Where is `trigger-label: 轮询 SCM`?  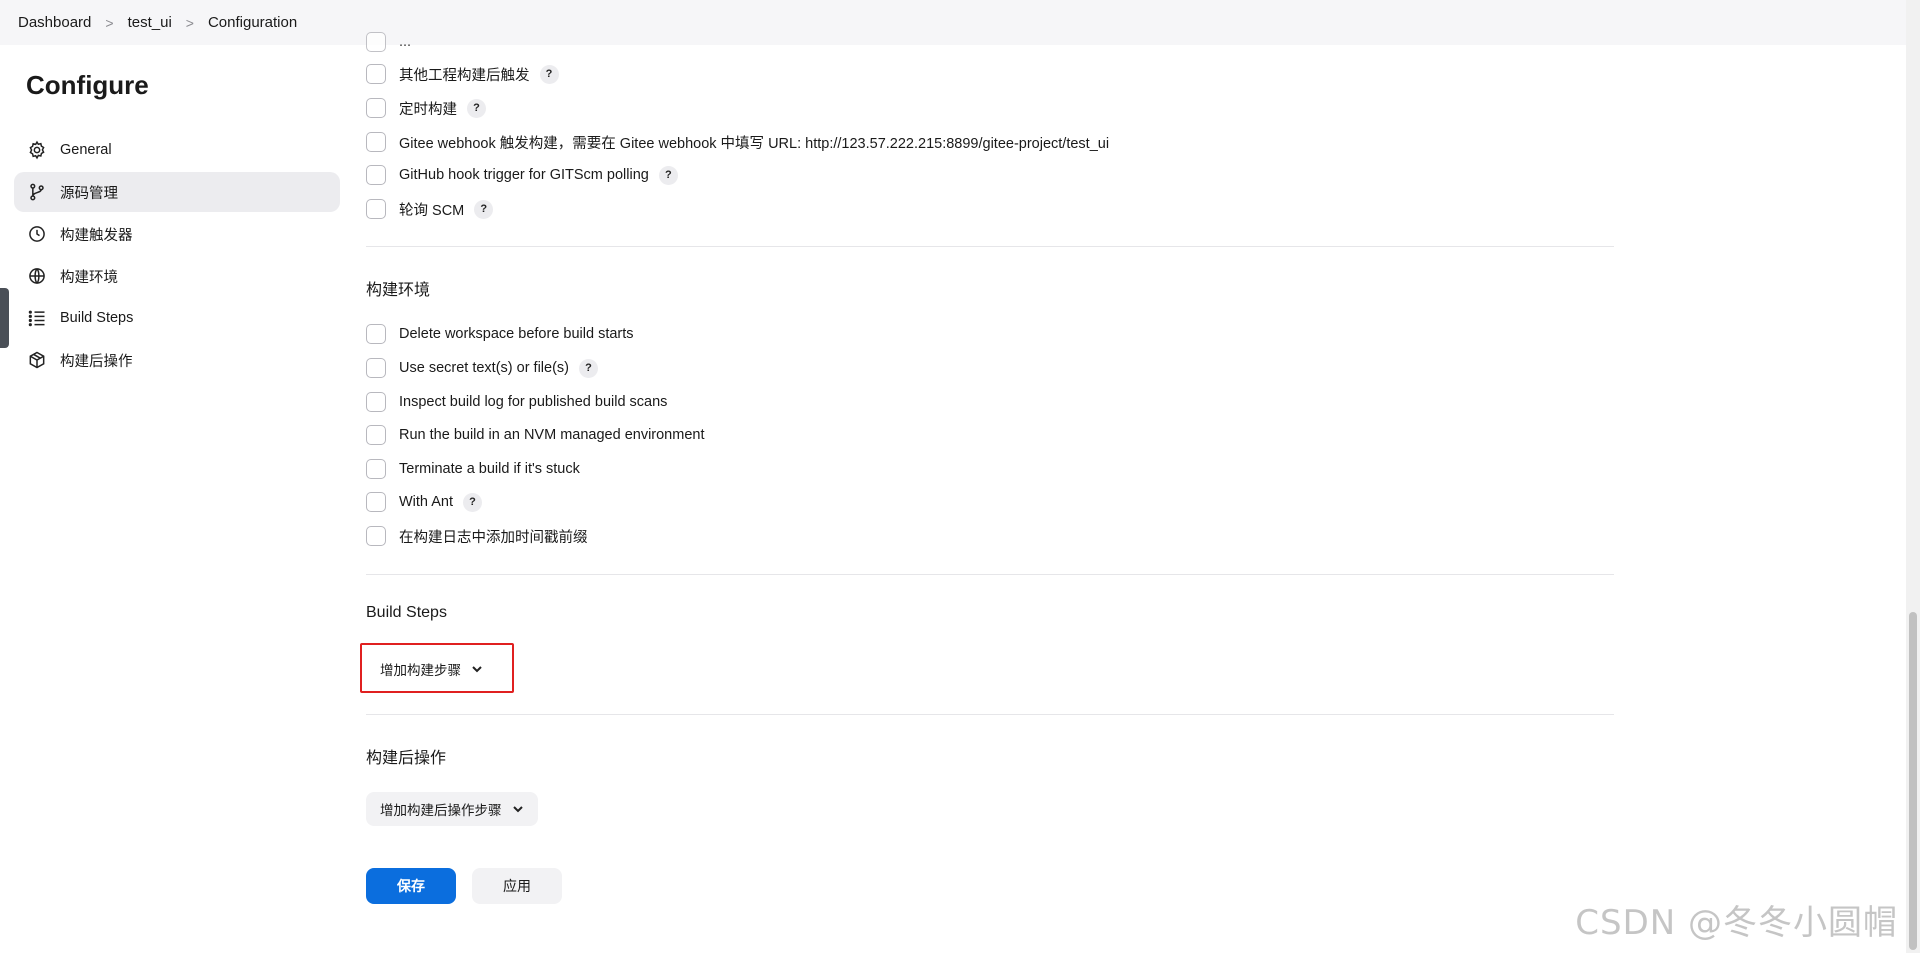
trigger-label: 轮询 SCM is located at coordinates (432, 210).